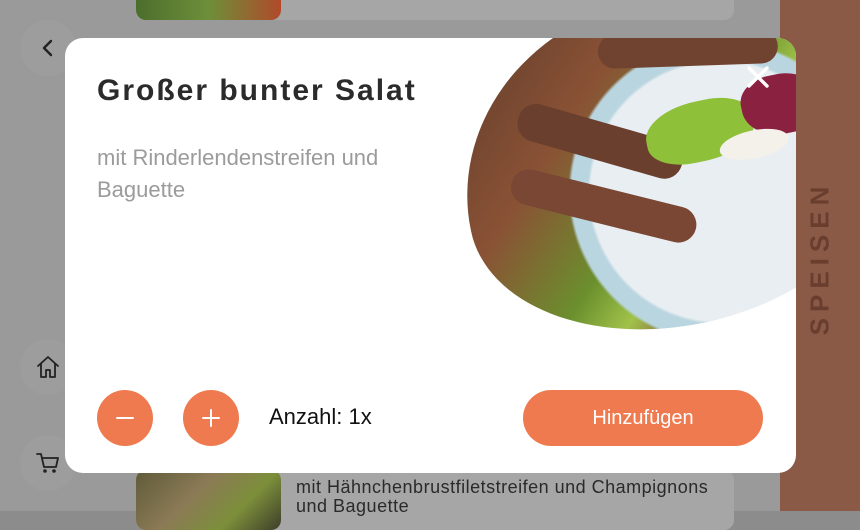 The width and height of the screenshot is (860, 530). I want to click on decrease-quantity-button, so click(125, 418).